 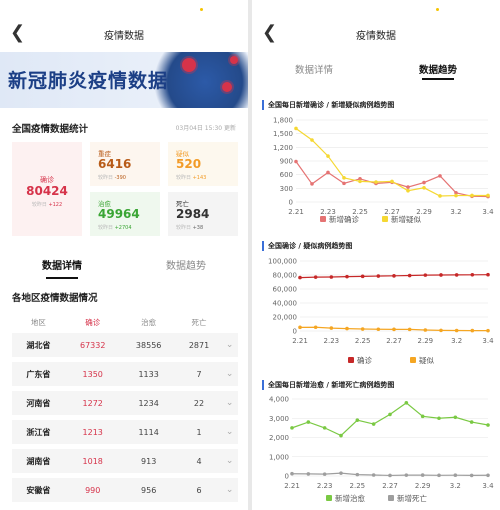 What do you see at coordinates (189, 164) in the screenshot?
I see `suspected-value: 520` at bounding box center [189, 164].